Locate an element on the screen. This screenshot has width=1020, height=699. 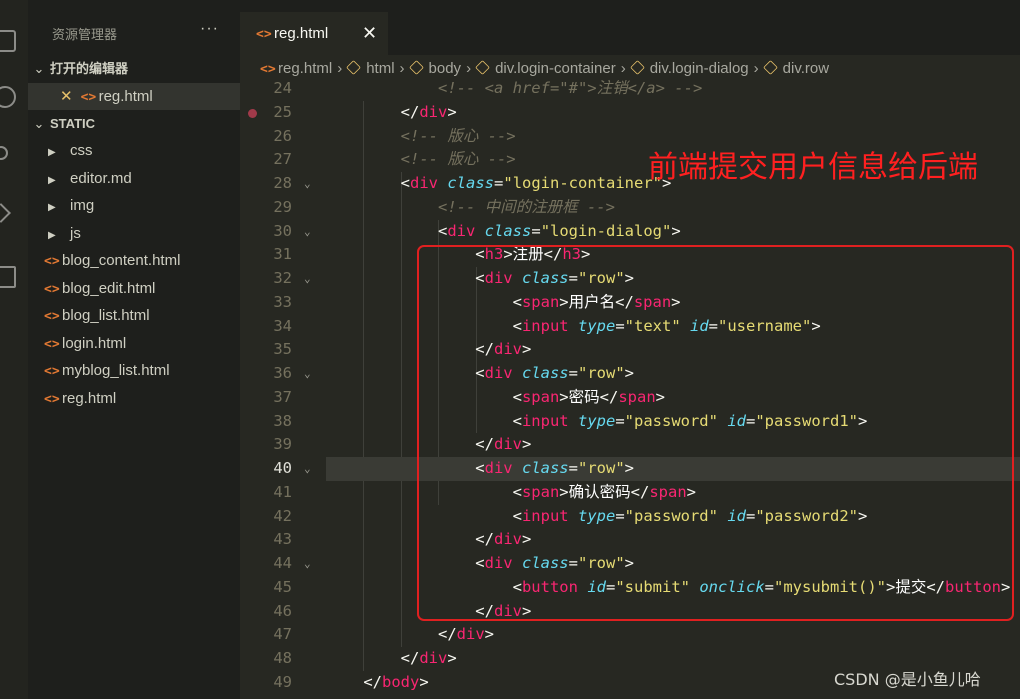
code-token: <!-- <a href="#">注销</a> --> is located at coordinates (514, 88).